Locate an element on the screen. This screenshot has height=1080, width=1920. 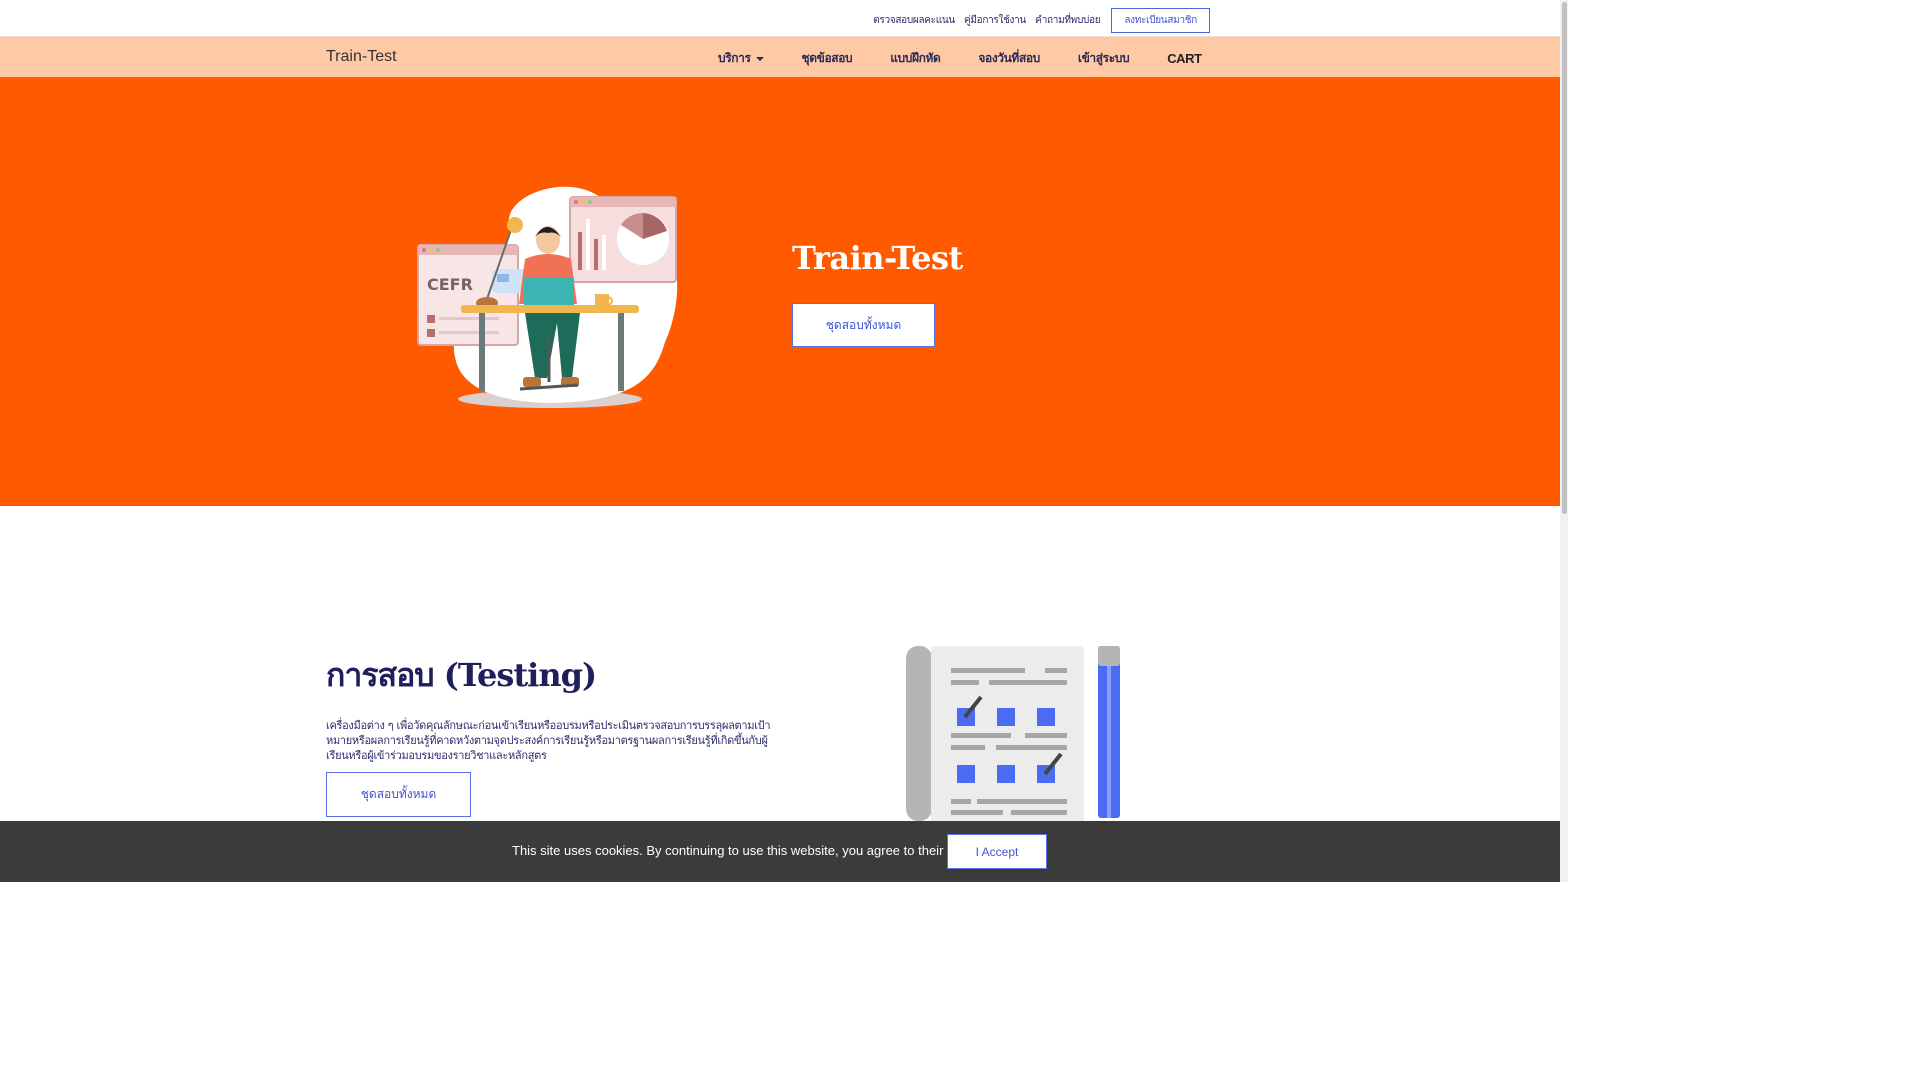
page-scrollbar is located at coordinates (1564, 441).